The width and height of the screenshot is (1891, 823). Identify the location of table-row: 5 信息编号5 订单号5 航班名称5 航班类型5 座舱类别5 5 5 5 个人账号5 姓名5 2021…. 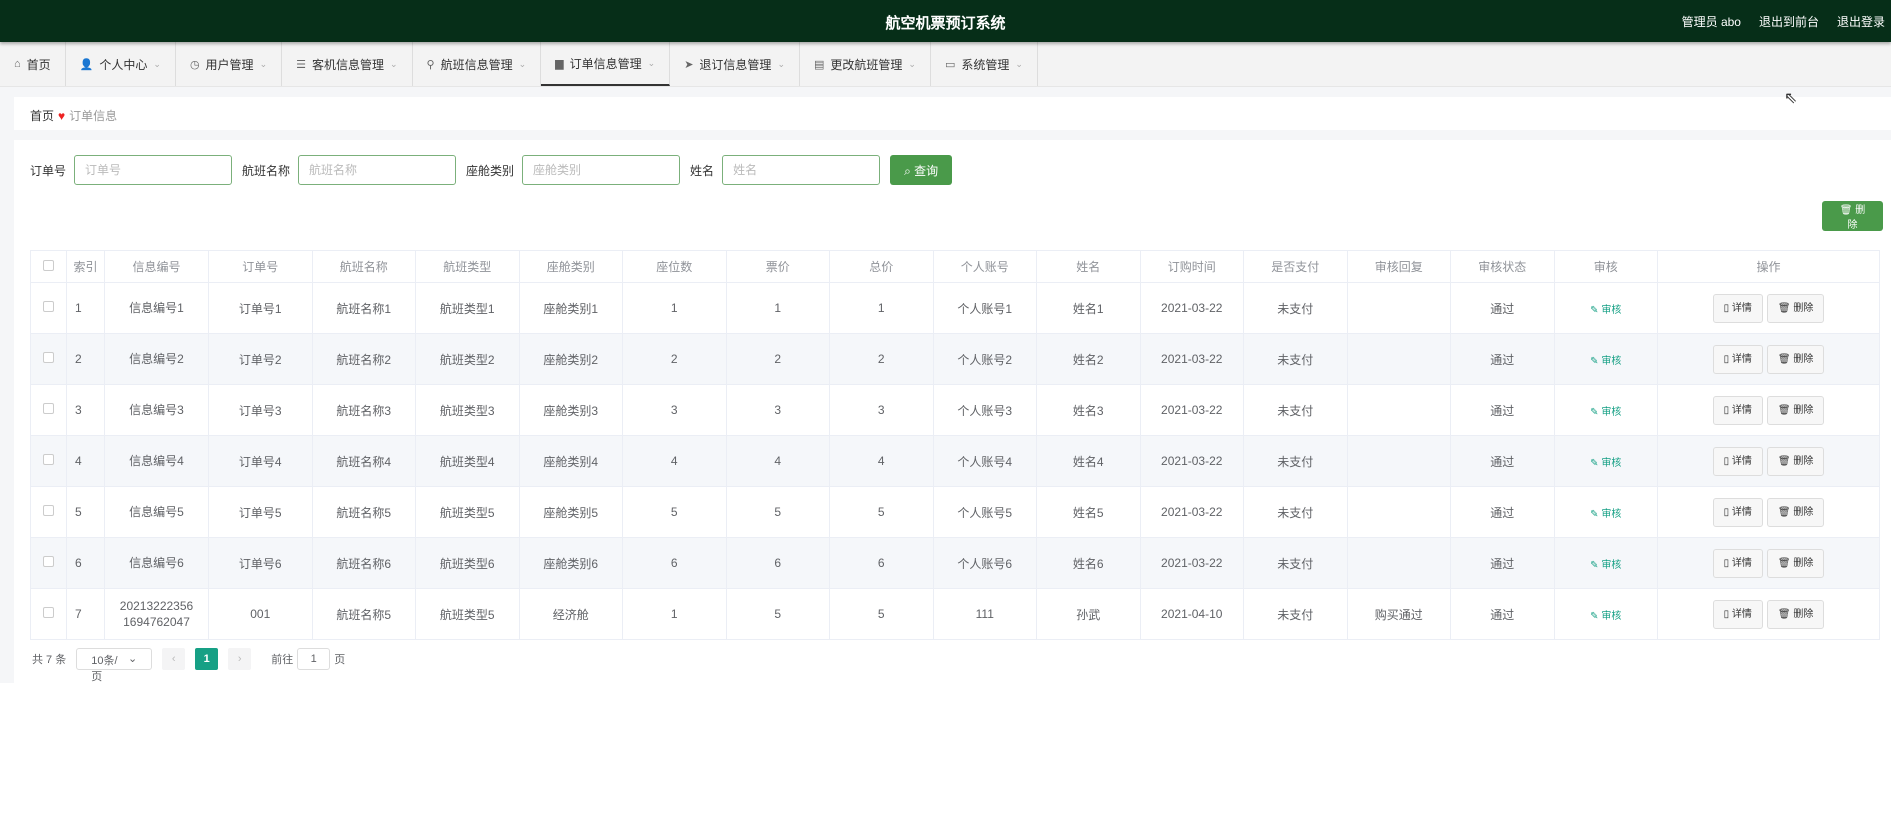
(955, 512).